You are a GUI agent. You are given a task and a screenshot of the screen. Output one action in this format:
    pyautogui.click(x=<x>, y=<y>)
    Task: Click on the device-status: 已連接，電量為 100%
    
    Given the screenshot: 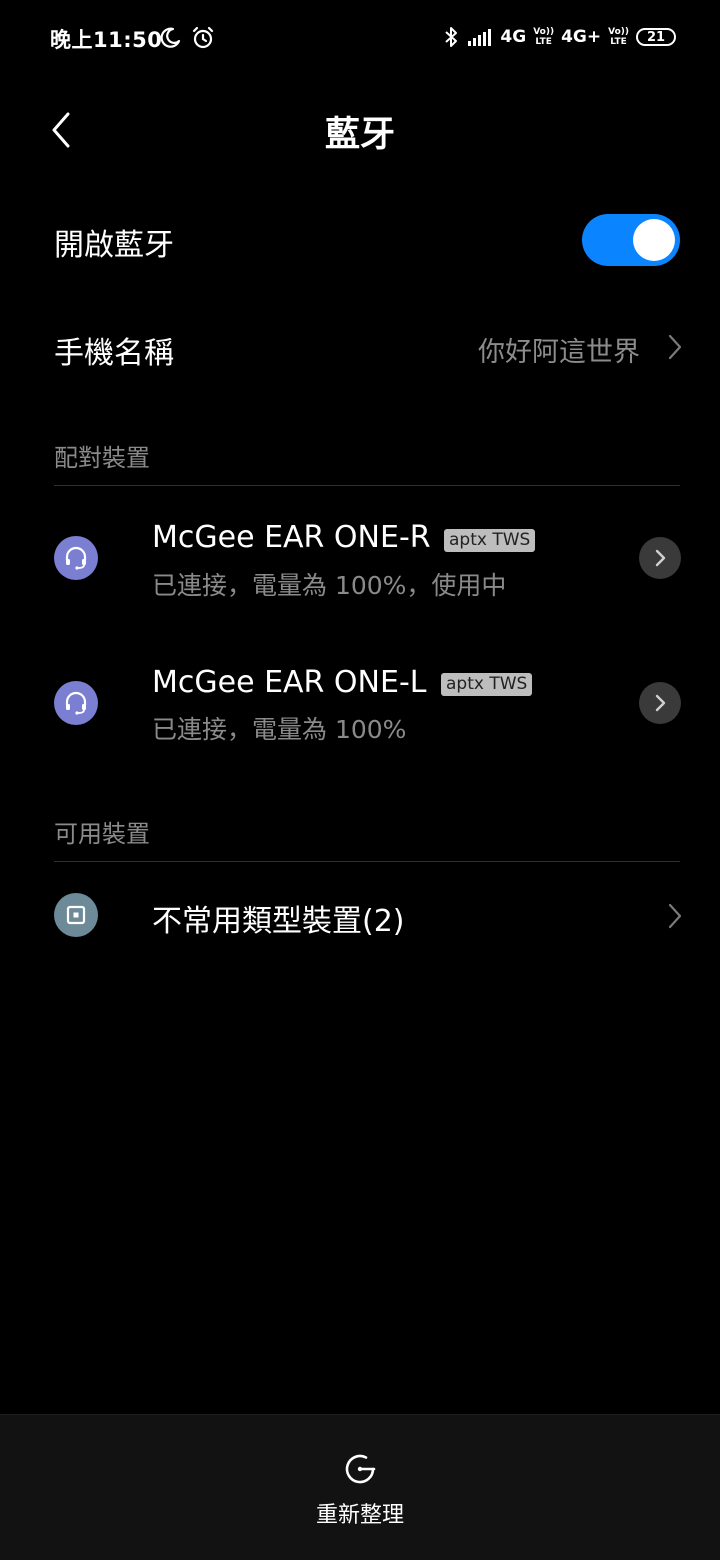 What is the action you would take?
    pyautogui.click(x=279, y=729)
    